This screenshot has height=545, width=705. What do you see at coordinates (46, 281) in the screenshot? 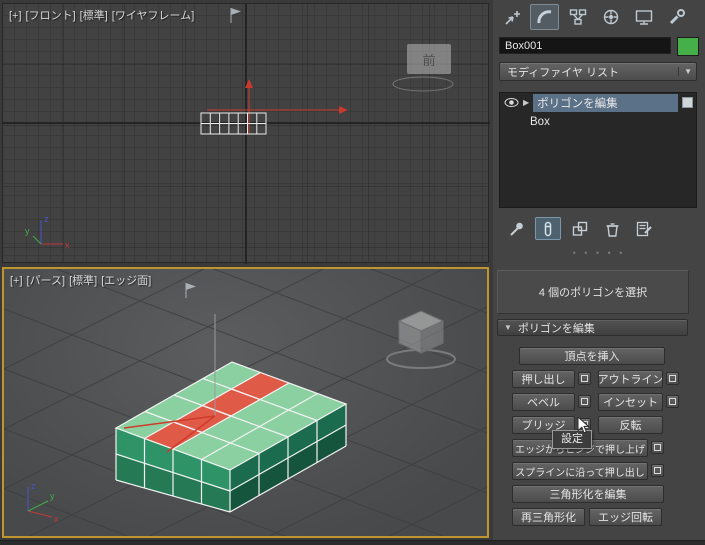
I see `viewport-pov-menu: [パース]` at bounding box center [46, 281].